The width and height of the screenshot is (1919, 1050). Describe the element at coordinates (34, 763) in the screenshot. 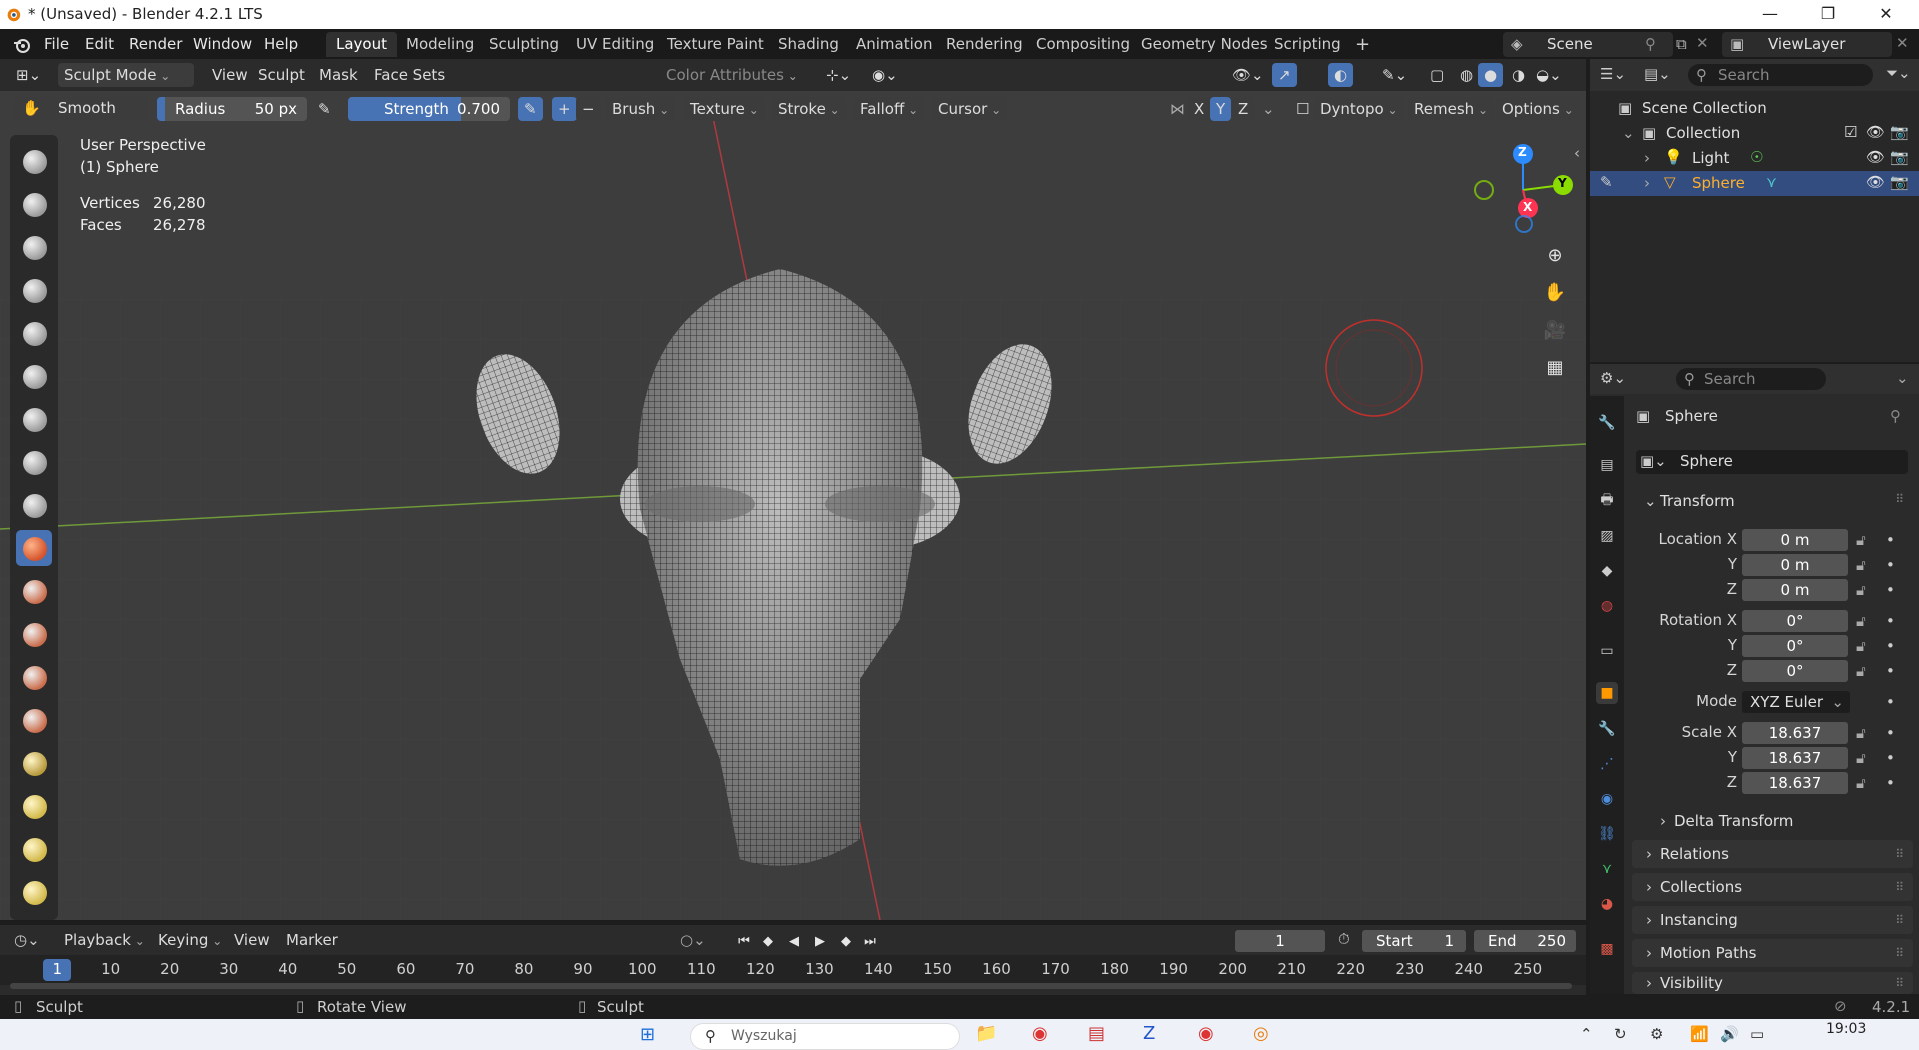

I see `tool-pinch-icon` at that location.